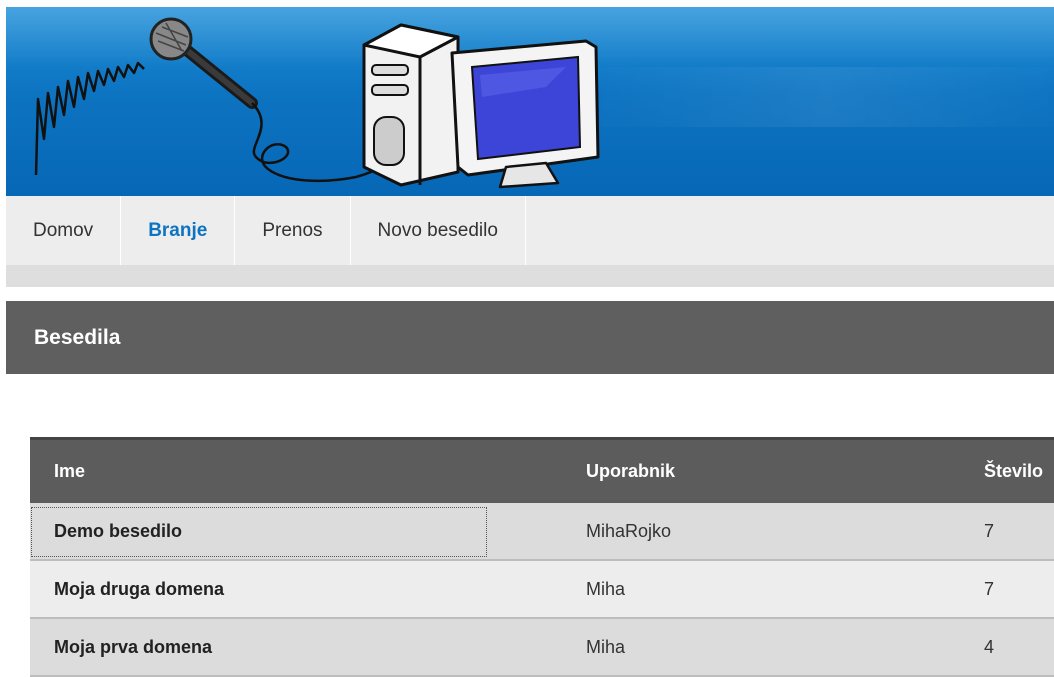 The image size is (1054, 677). What do you see at coordinates (530, 276) in the screenshot?
I see `nav-underbar` at bounding box center [530, 276].